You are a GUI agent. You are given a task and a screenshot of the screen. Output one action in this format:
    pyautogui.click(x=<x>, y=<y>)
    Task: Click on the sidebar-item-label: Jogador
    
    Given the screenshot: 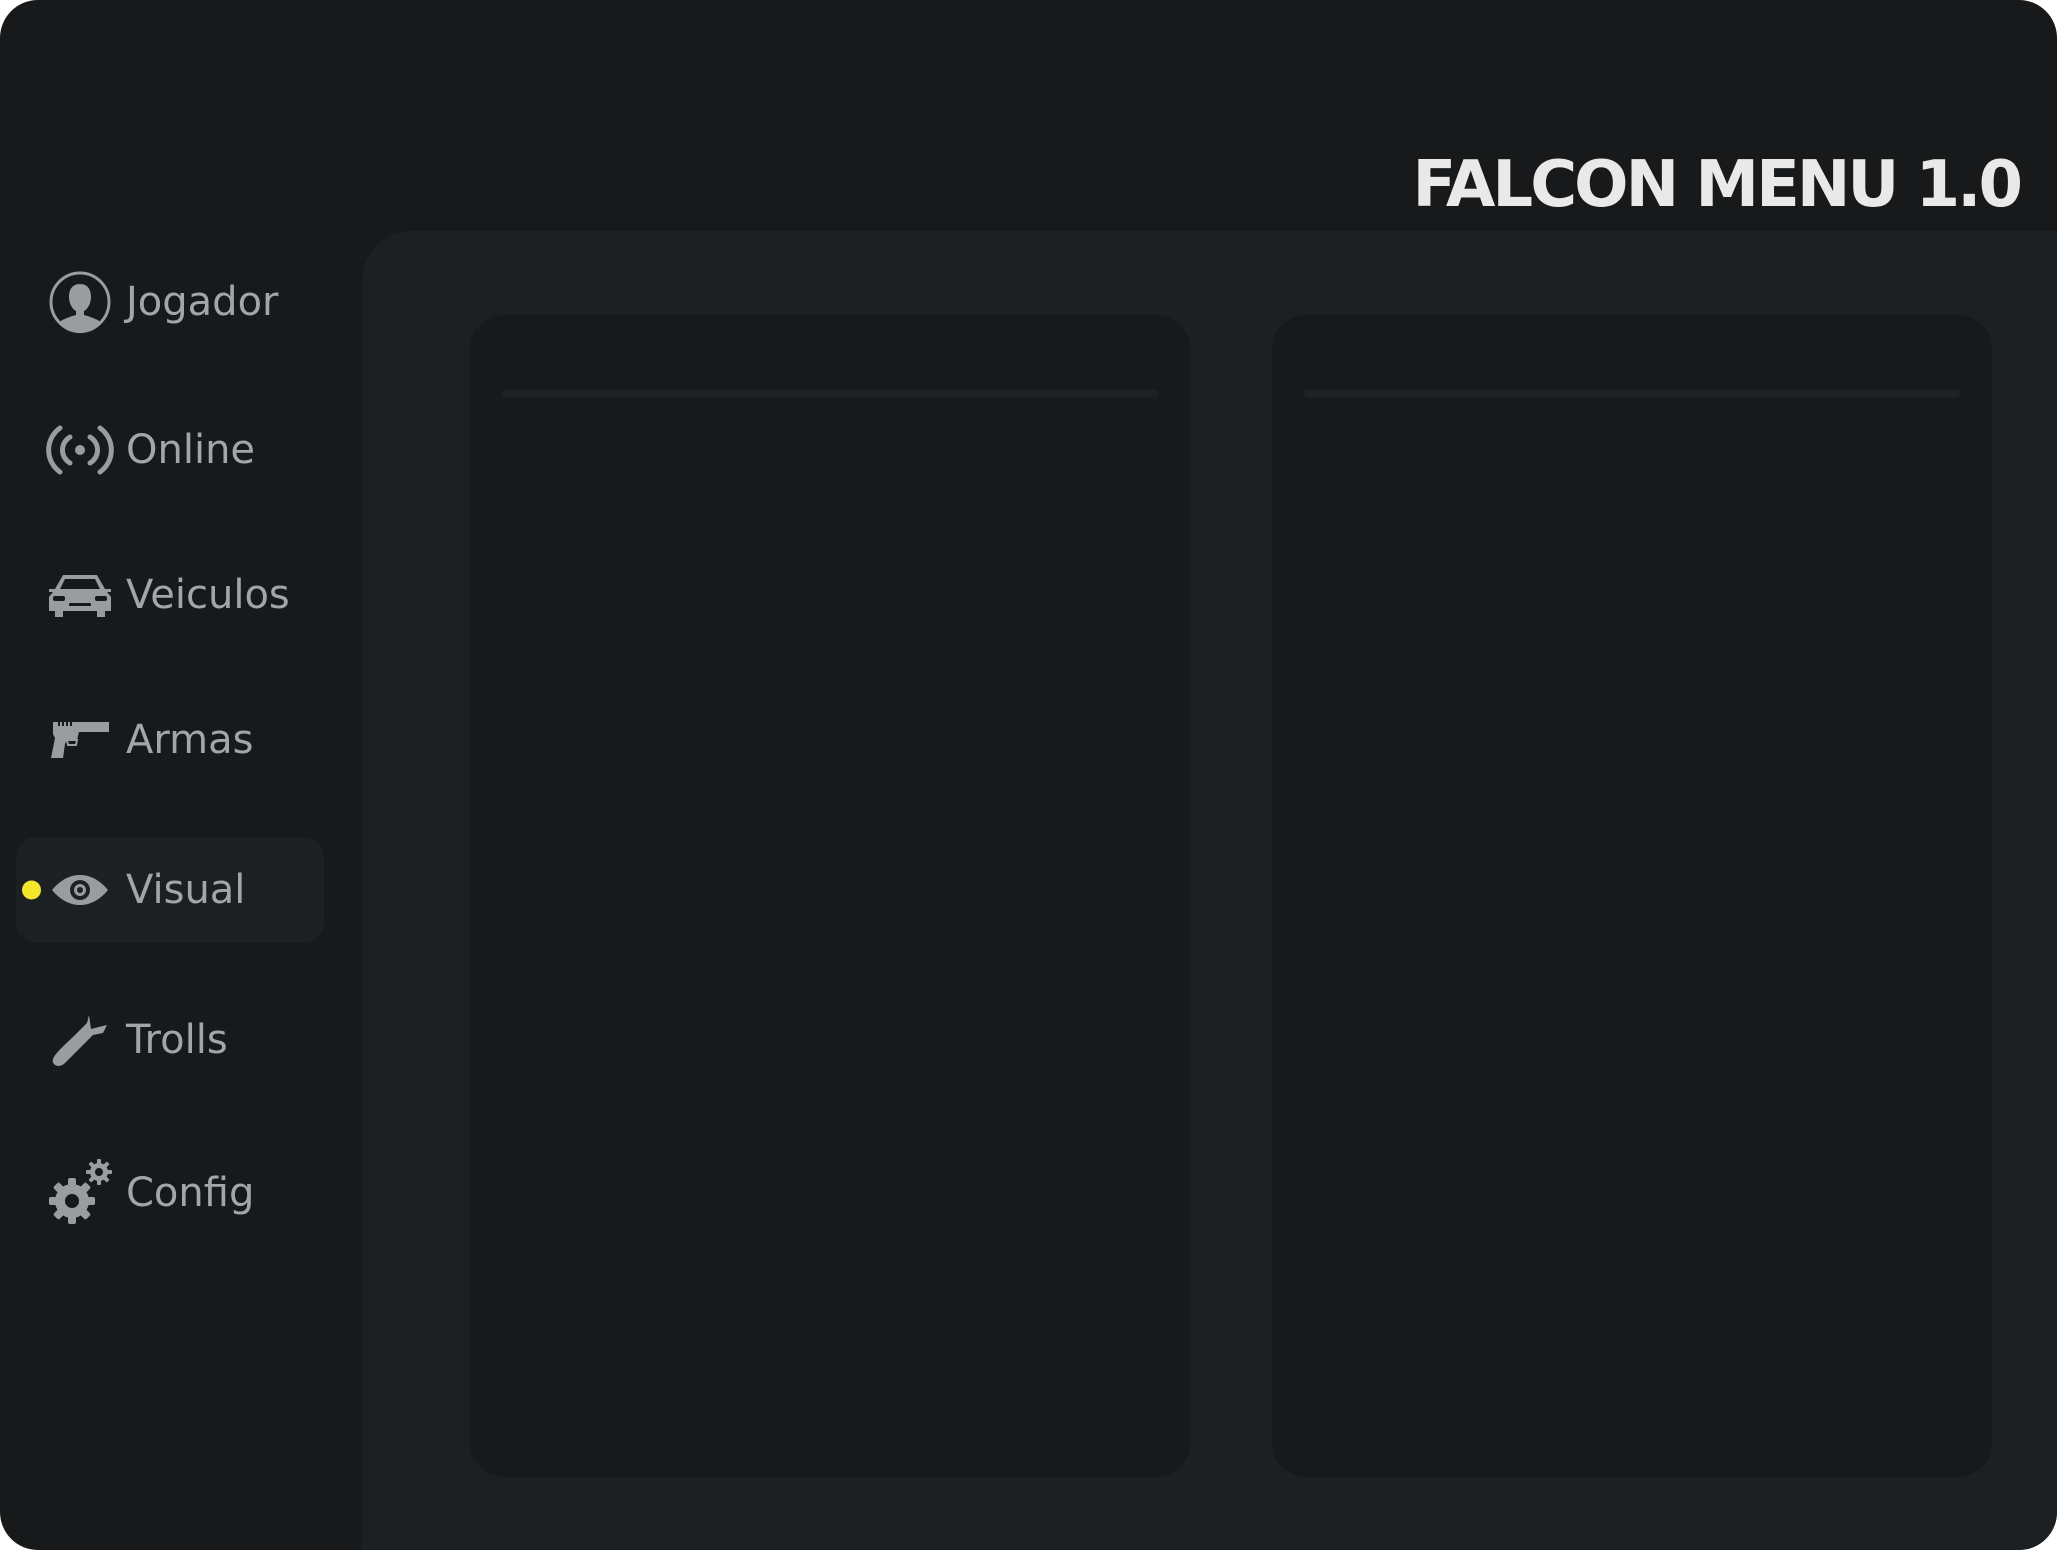 What is the action you would take?
    pyautogui.click(x=202, y=302)
    